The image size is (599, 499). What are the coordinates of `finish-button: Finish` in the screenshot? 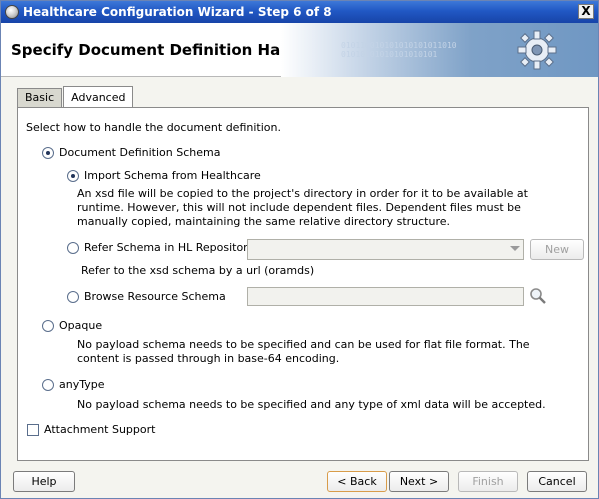 It's located at (488, 481).